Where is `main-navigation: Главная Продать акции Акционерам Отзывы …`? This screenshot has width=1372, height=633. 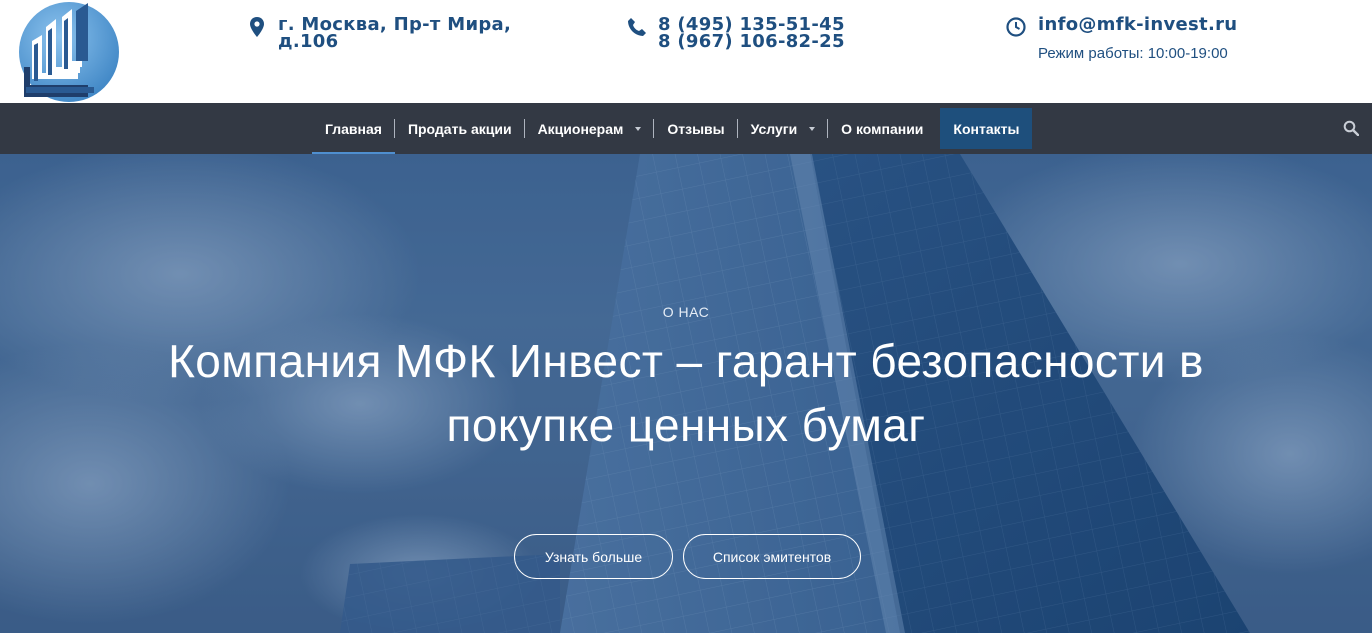 main-navigation: Главная Продать акции Акционерам Отзывы … is located at coordinates (686, 128).